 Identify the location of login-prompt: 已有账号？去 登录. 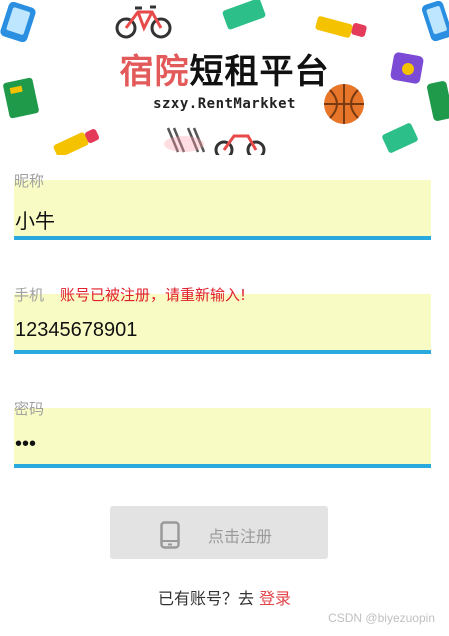
(224, 597).